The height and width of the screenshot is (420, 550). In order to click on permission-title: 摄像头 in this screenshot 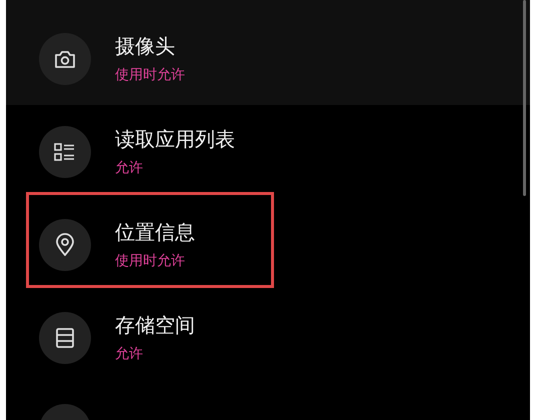, I will do `click(145, 46)`.